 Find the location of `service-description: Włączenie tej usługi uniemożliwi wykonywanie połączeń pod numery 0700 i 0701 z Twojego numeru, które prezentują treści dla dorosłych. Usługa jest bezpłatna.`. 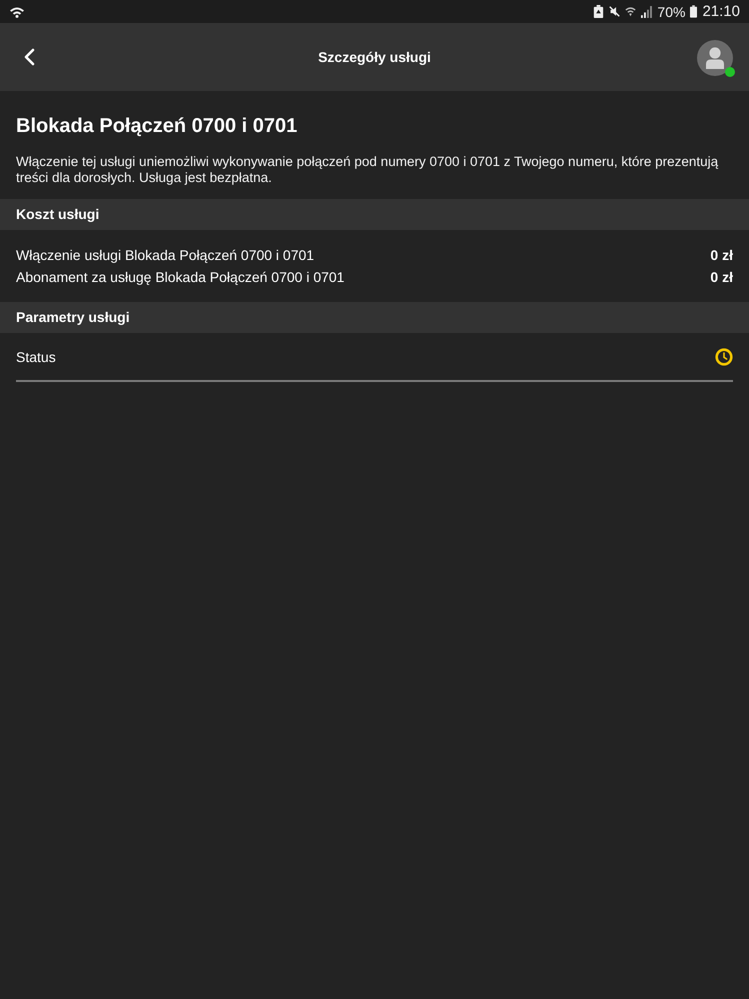

service-description: Włączenie tej usługi uniemożliwi wykonywanie połączeń pod numery 0700 i 0701 z Twojego numeru, które prezentują treści dla dorosłych. Usługa jest bezpłatna. is located at coordinates (368, 170).